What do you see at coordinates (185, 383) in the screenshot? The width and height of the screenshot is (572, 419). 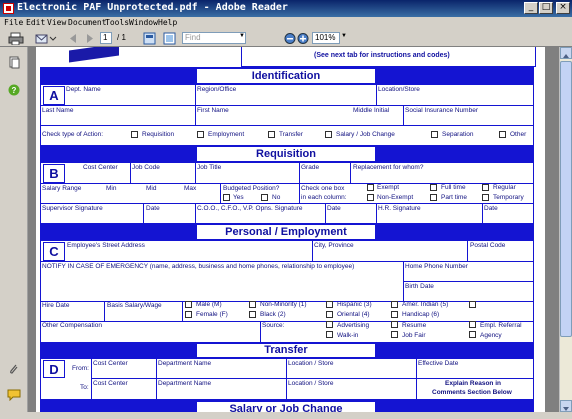 I see `label-to-department: Department Name` at bounding box center [185, 383].